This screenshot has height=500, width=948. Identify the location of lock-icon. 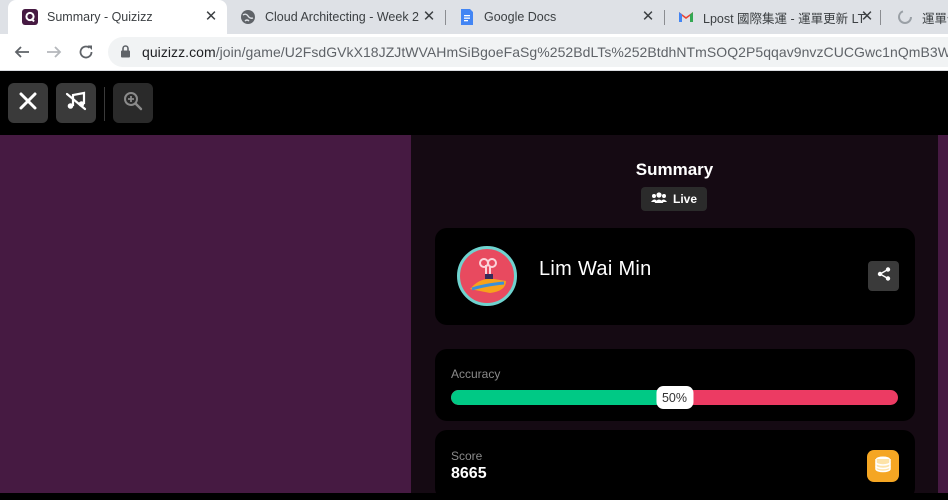
(125, 54).